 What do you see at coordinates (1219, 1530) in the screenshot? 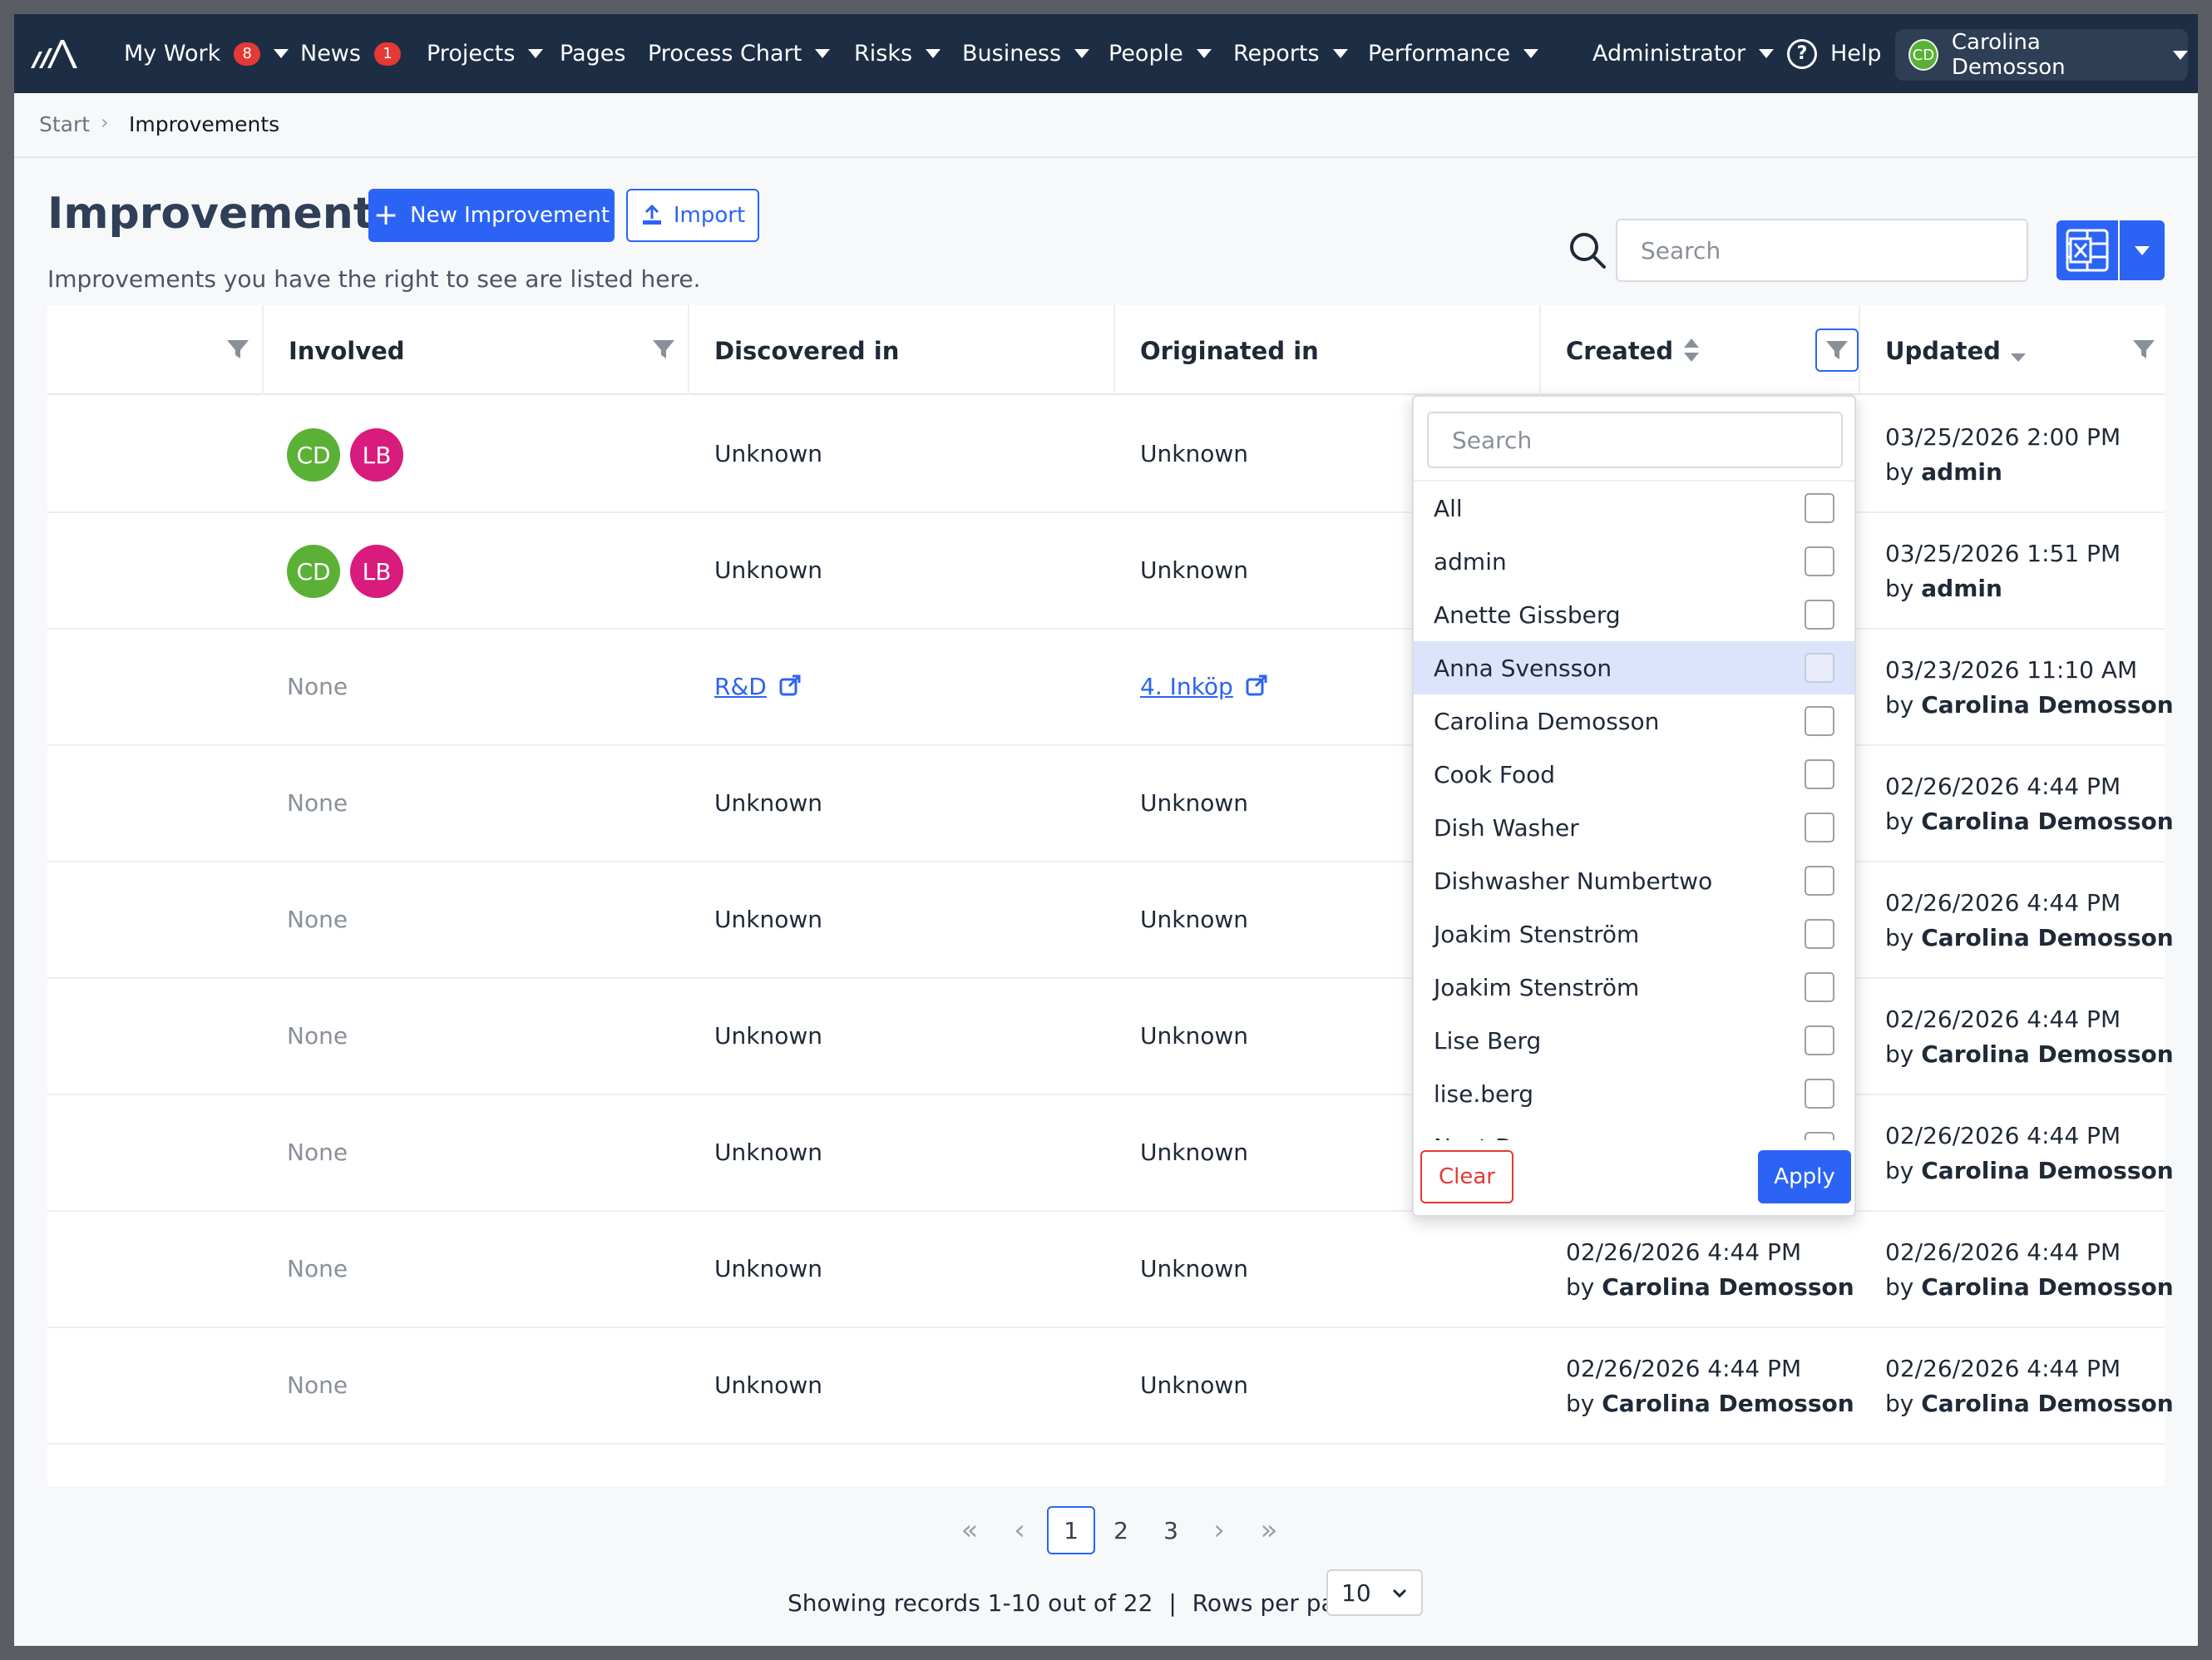
I see `next-page-button: ›` at bounding box center [1219, 1530].